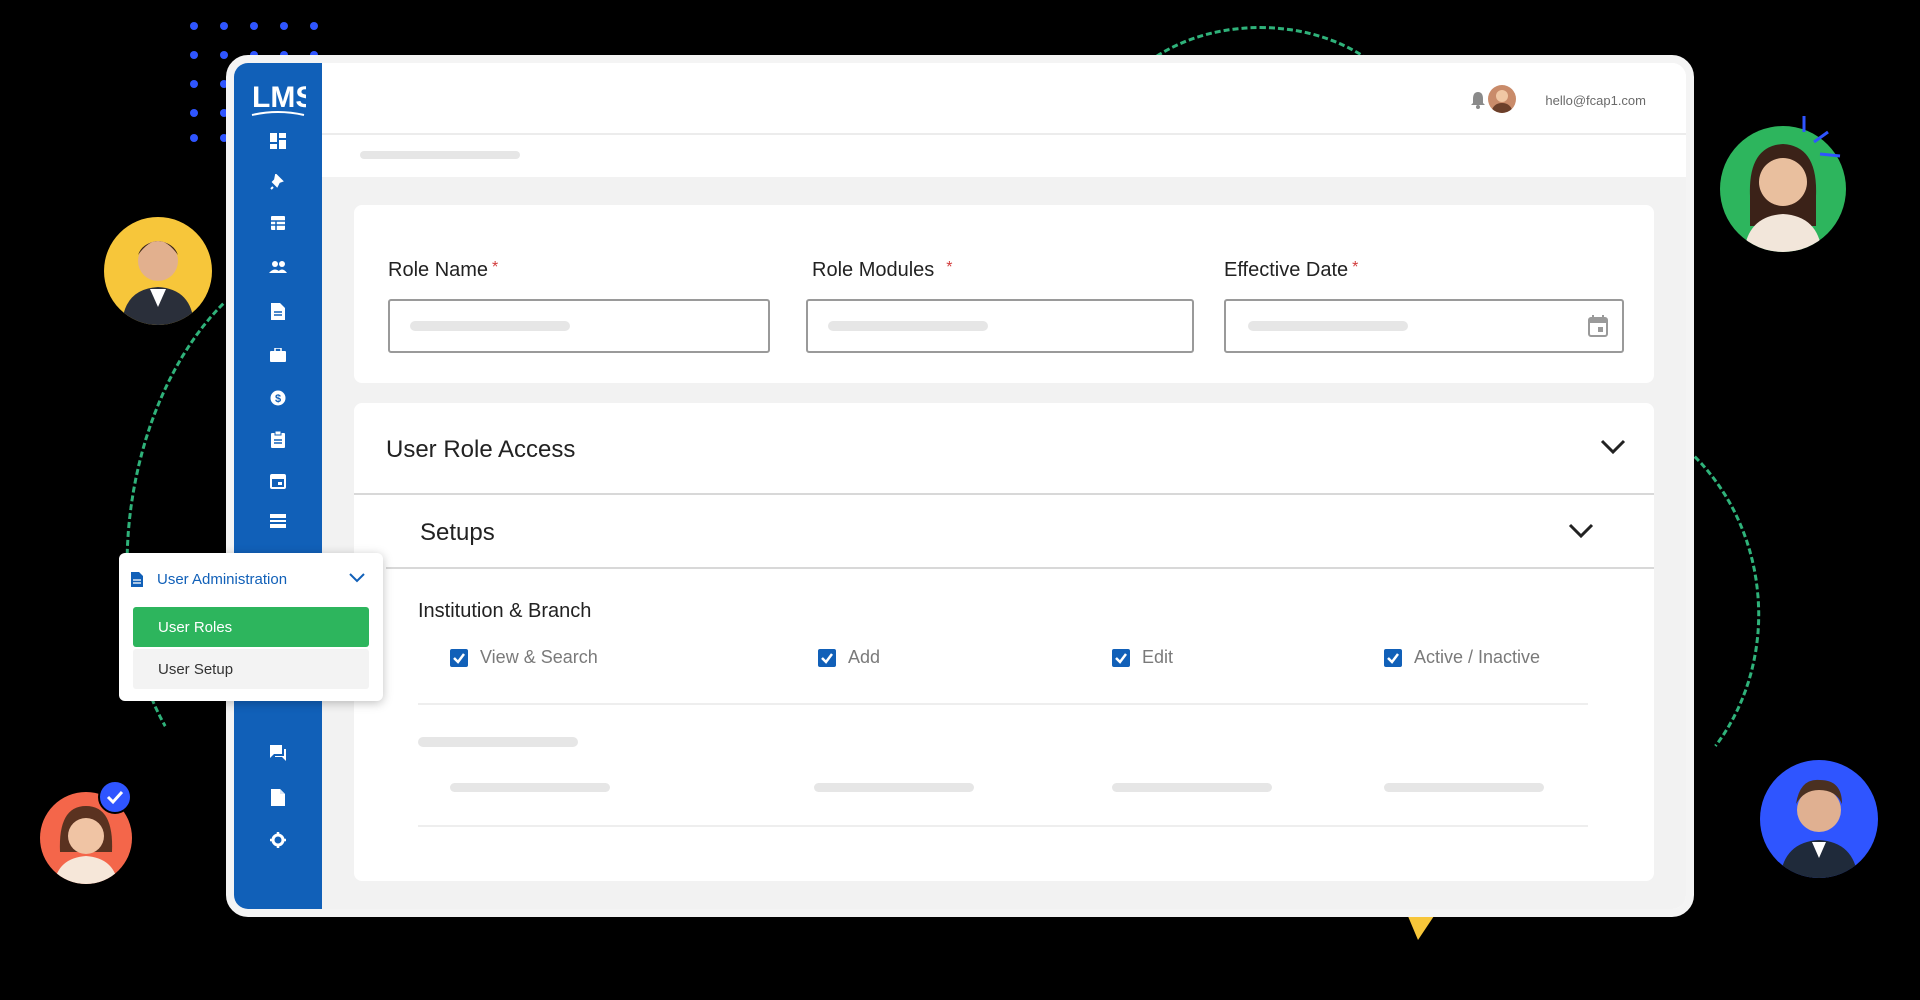  What do you see at coordinates (1424, 326) in the screenshot?
I see `effective-date-input` at bounding box center [1424, 326].